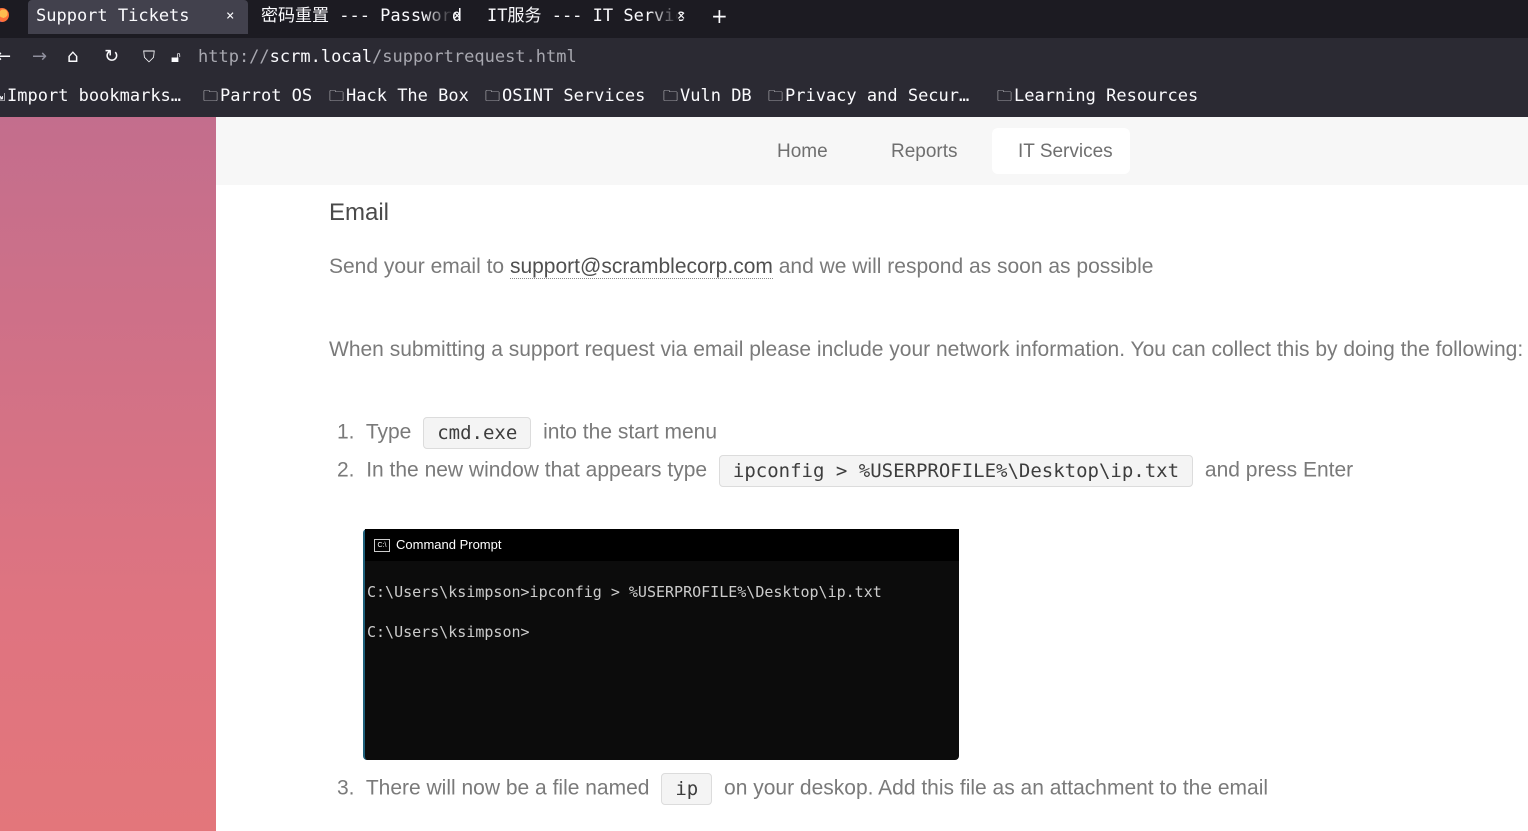  Describe the element at coordinates (382, 546) in the screenshot. I see `cmd-icon: C:\` at that location.